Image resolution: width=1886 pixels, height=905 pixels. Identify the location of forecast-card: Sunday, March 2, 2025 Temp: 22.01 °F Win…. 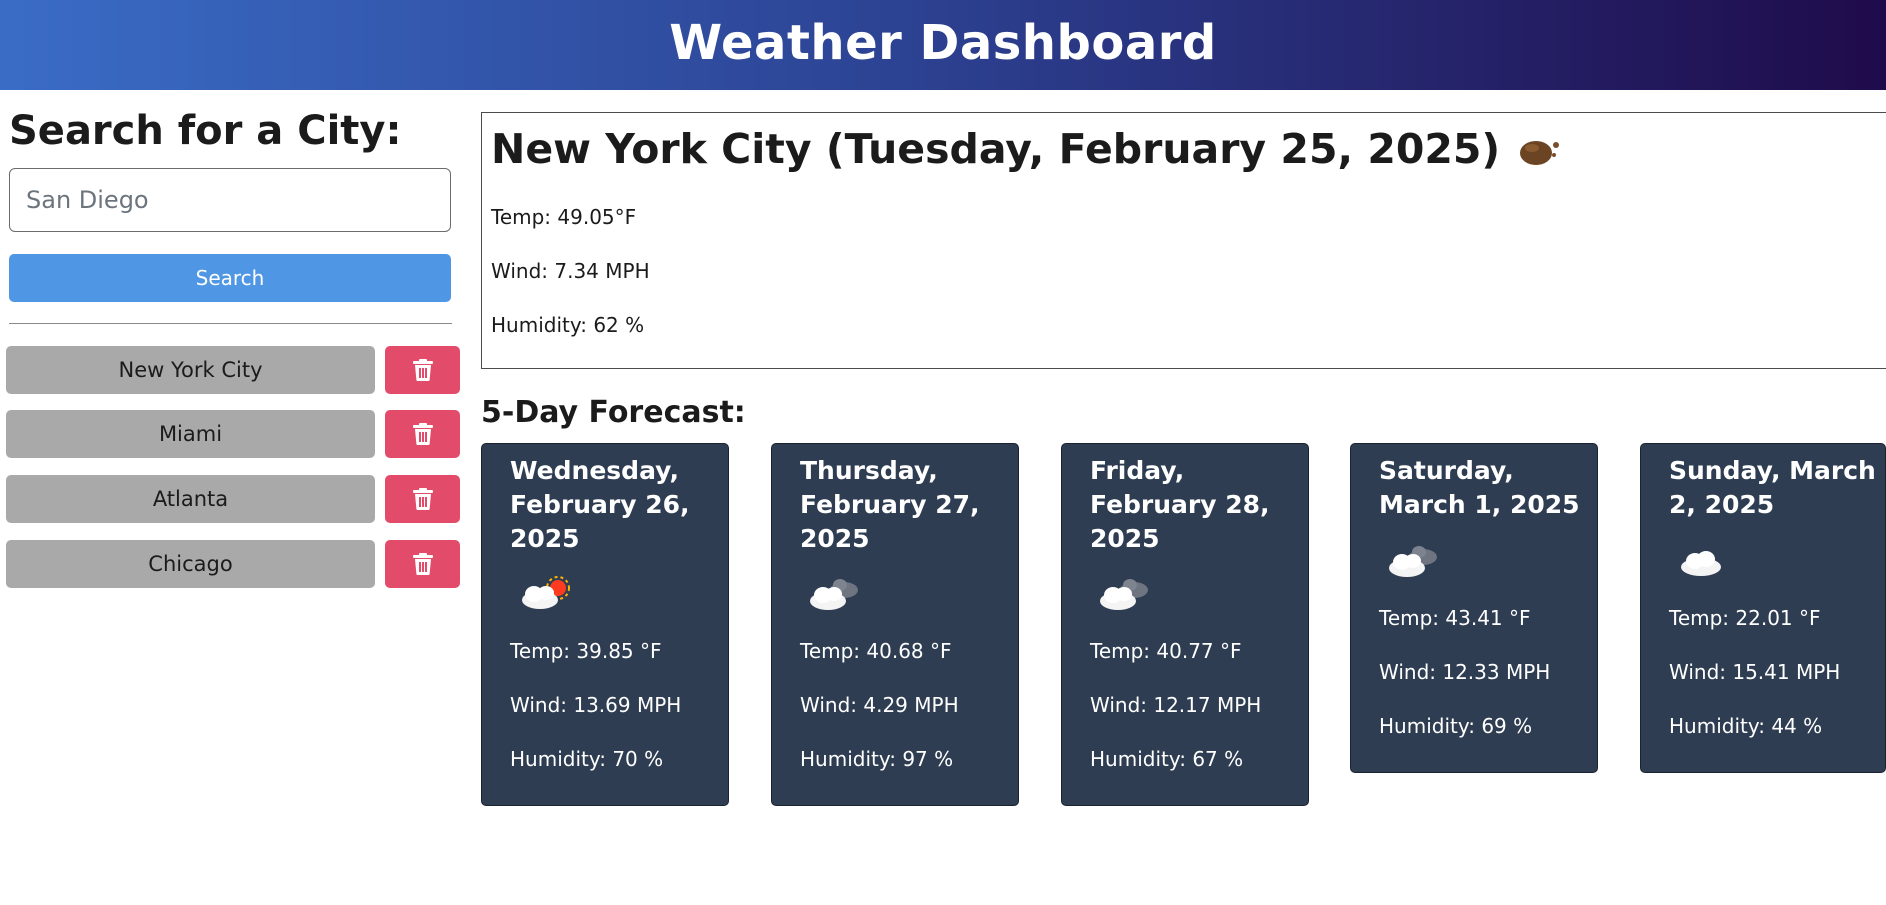
(1763, 608).